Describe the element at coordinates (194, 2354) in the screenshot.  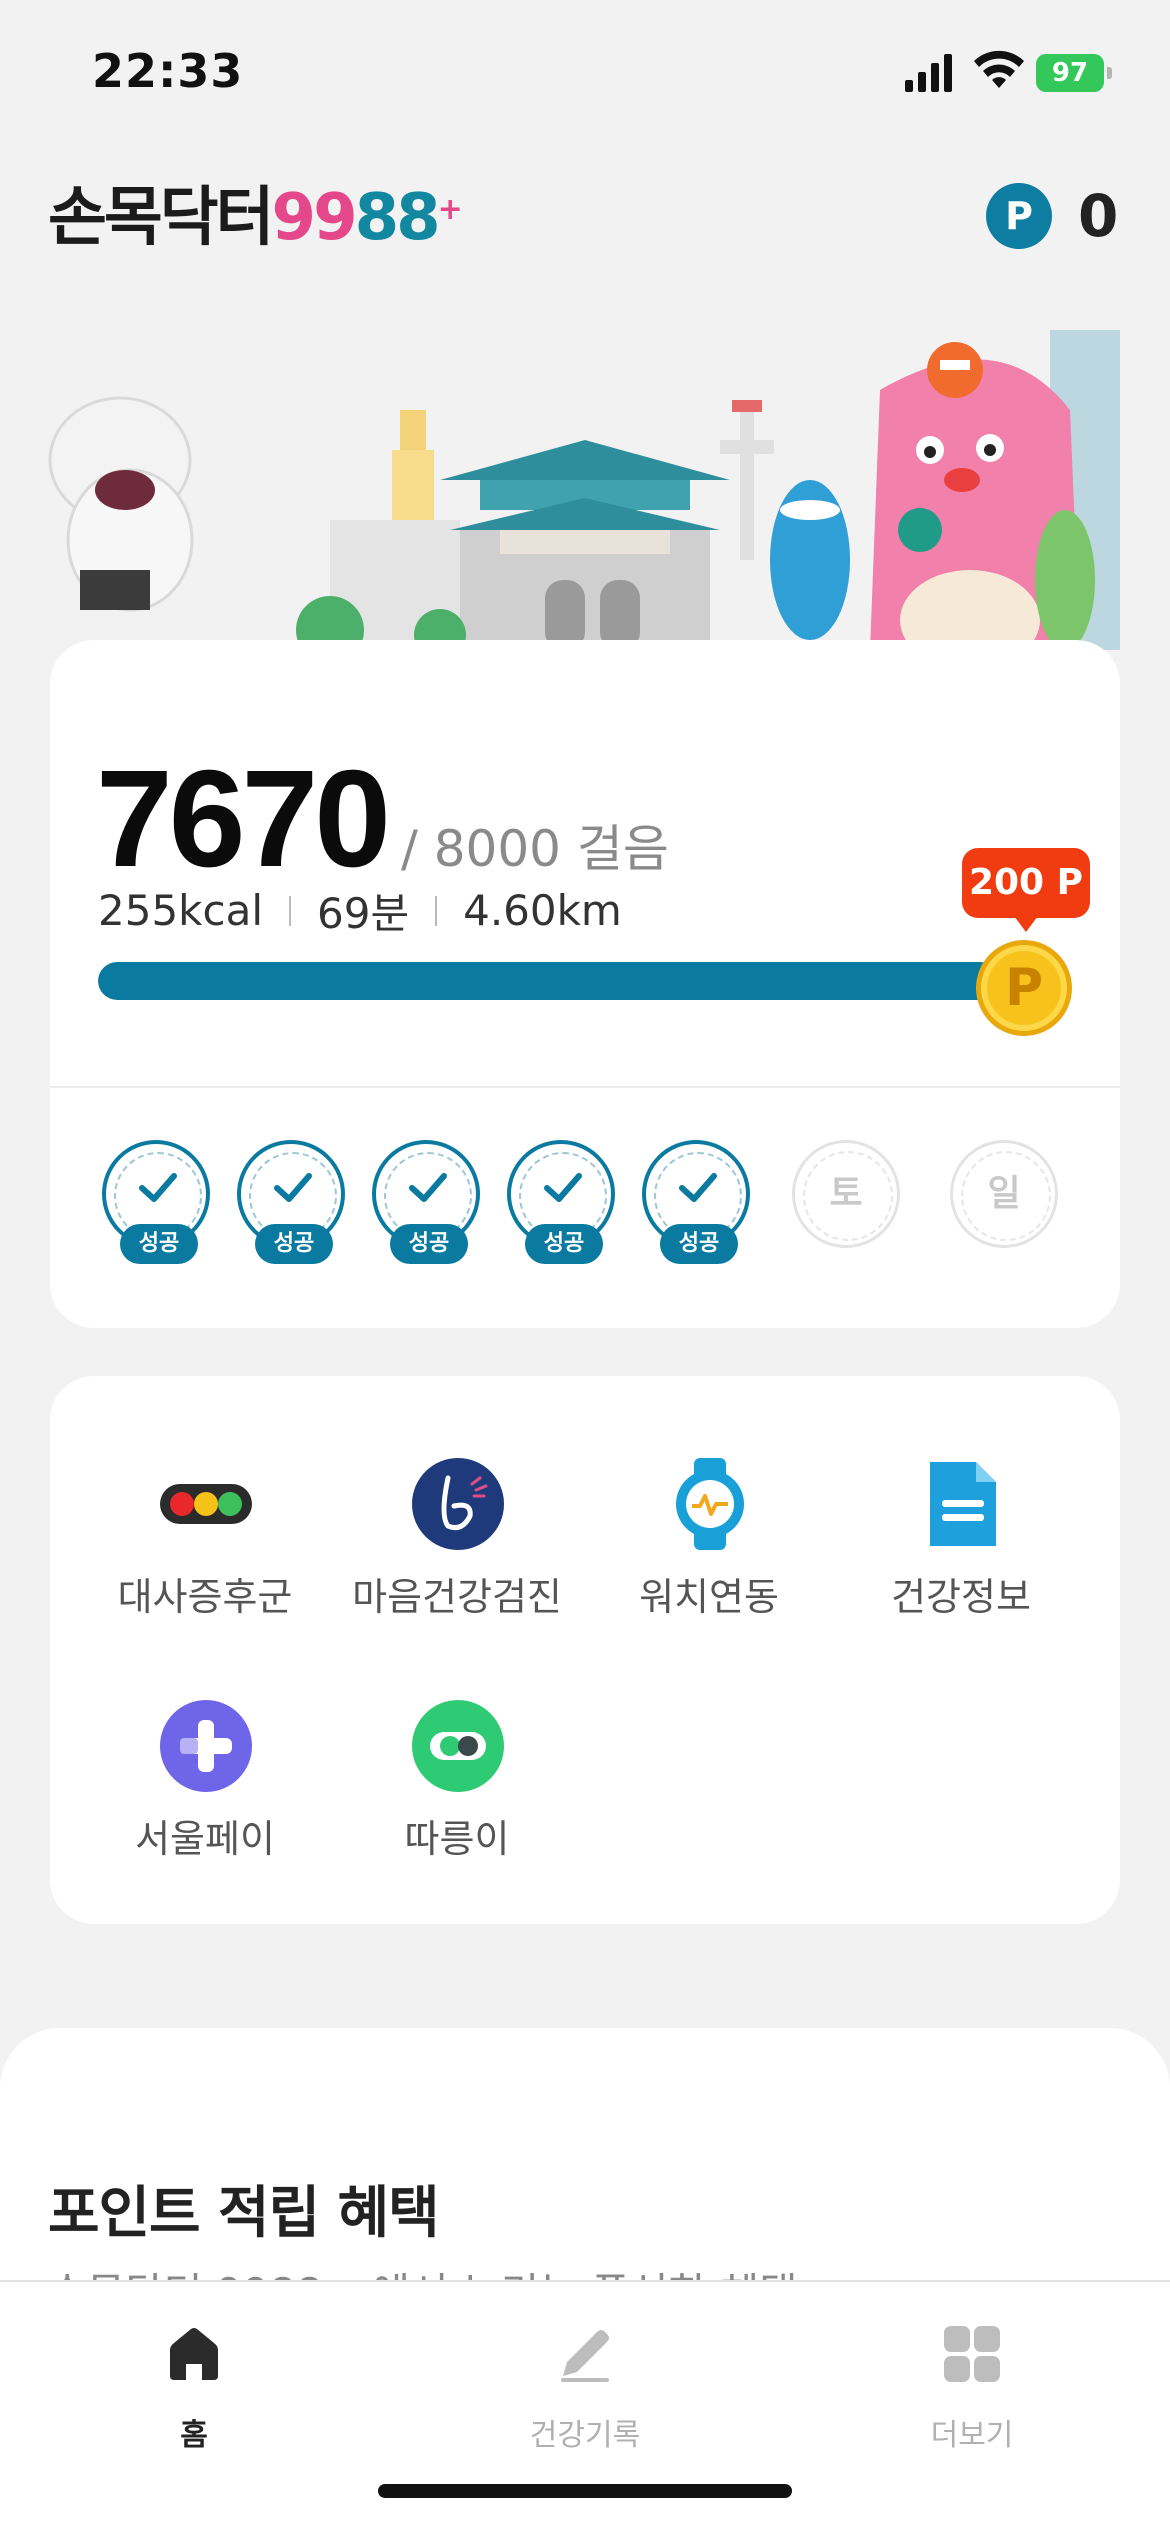
I see `home-icon` at that location.